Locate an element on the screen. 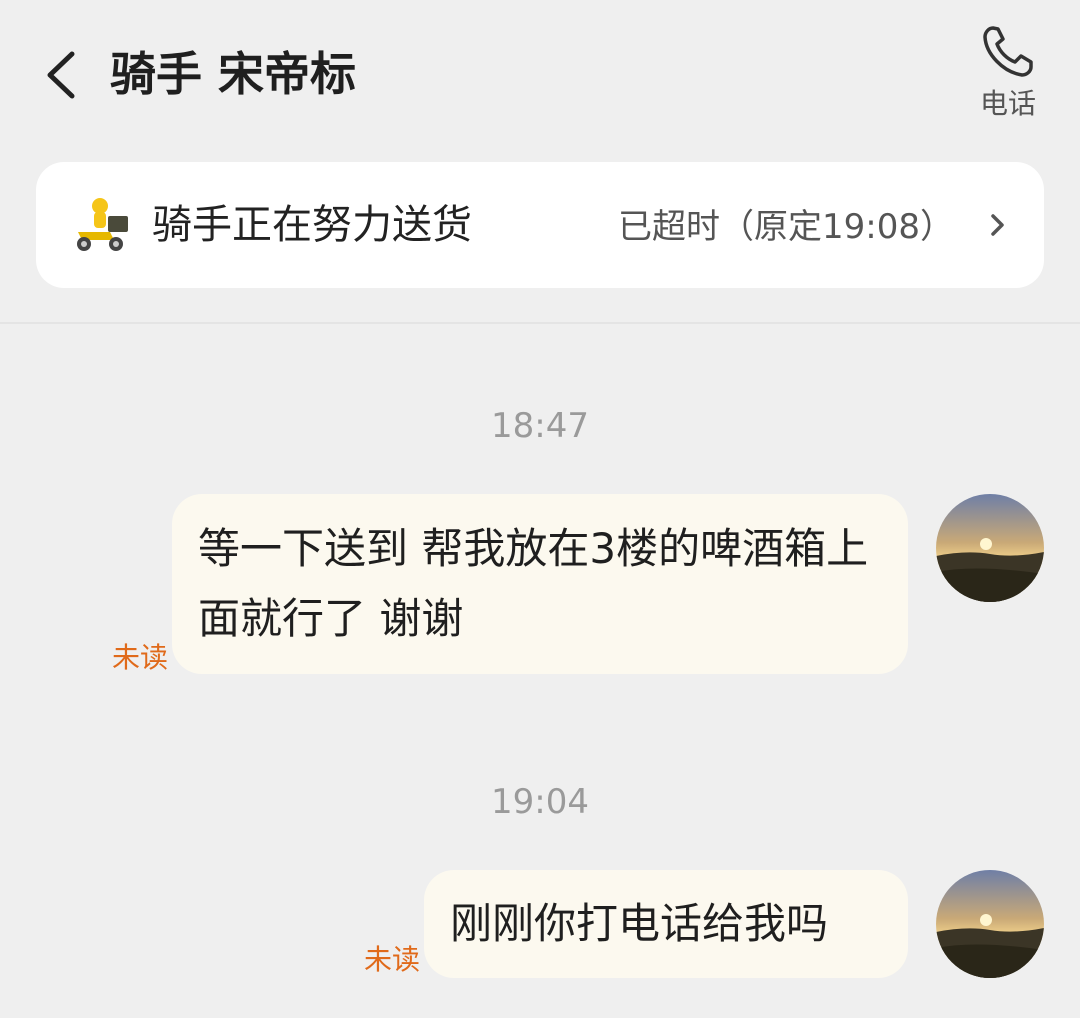  page-title: 骑手 宋帝标 is located at coordinates (233, 74).